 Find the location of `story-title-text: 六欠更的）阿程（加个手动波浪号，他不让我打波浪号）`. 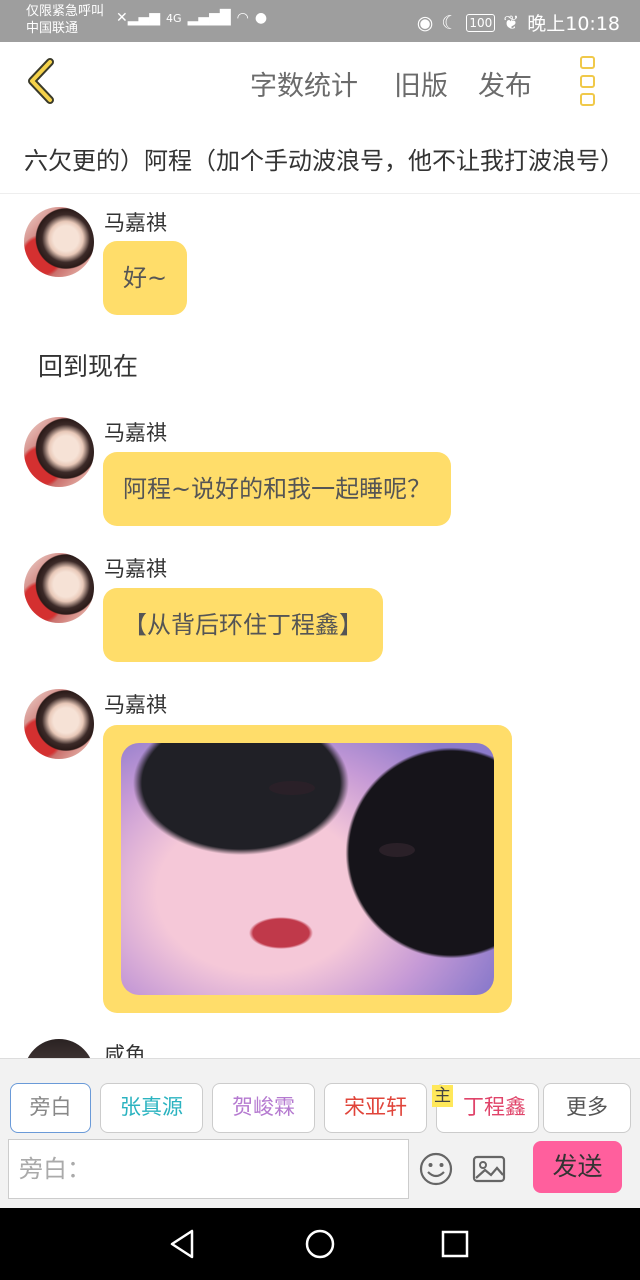

story-title-text: 六欠更的）阿程（加个手动波浪号，他不让我打波浪号） is located at coordinates (324, 161).